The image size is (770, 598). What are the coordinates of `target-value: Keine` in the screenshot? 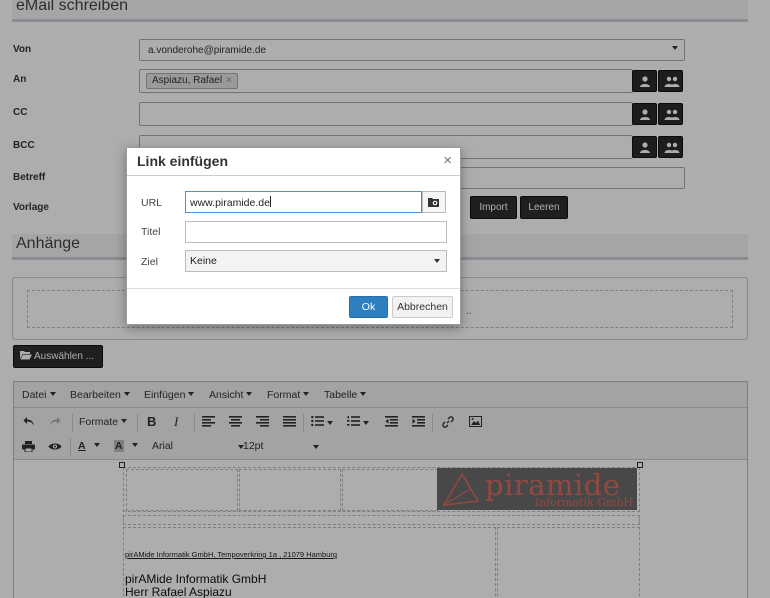 It's located at (203, 261).